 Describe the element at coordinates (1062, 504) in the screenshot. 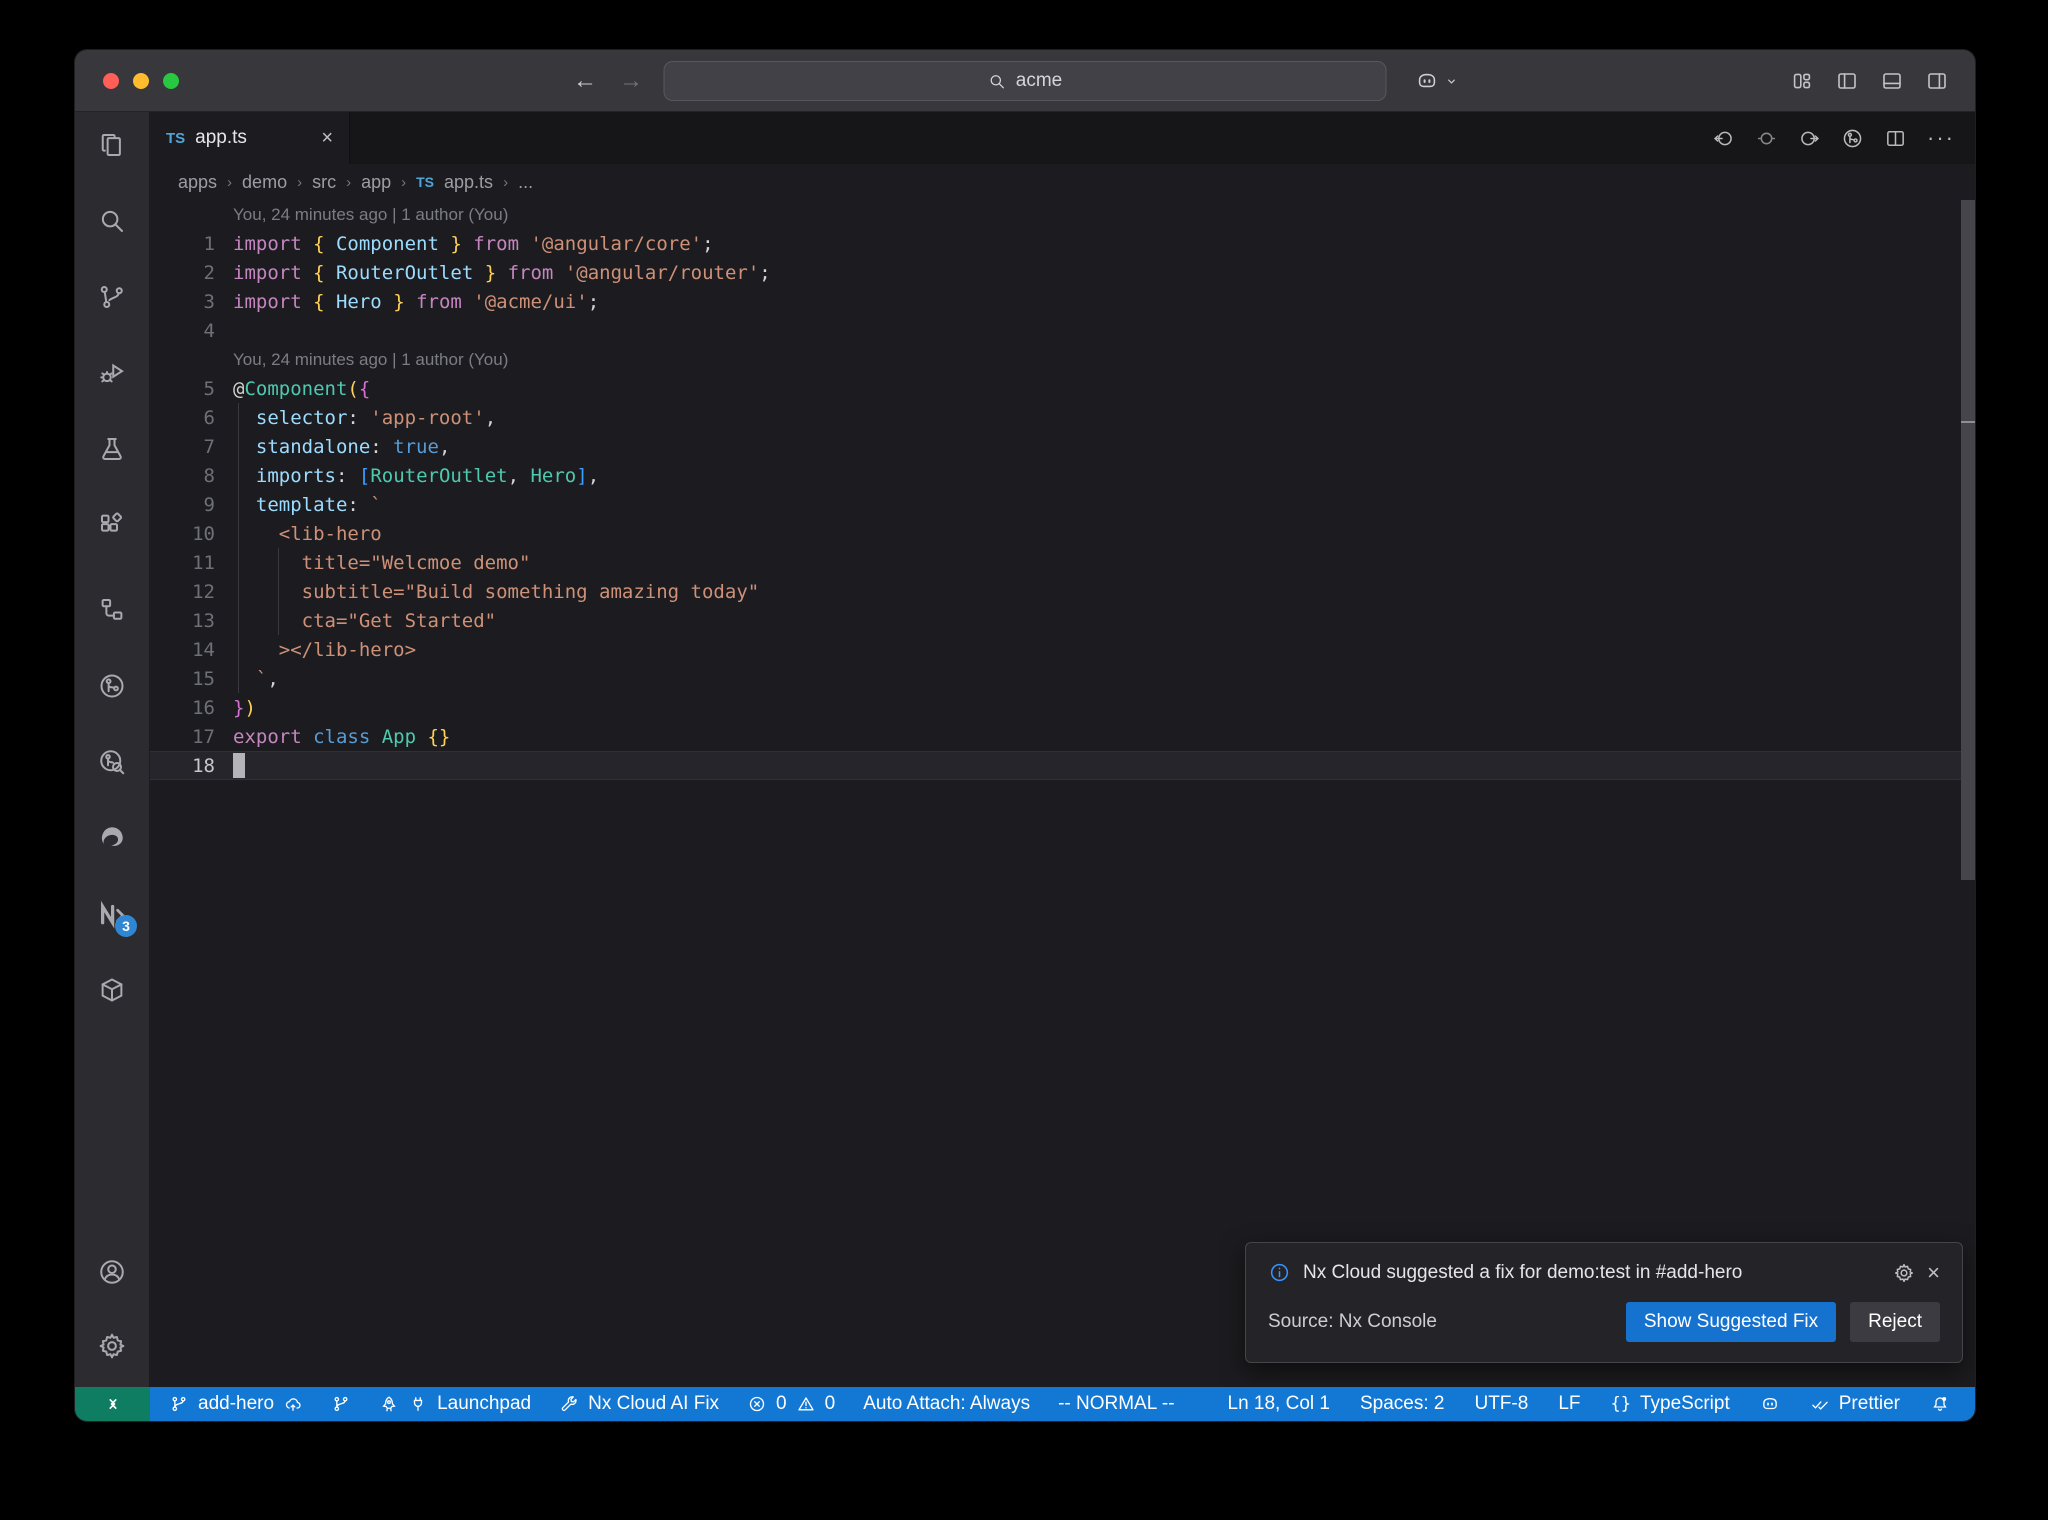

I see `code-line: 9 template: `` at that location.